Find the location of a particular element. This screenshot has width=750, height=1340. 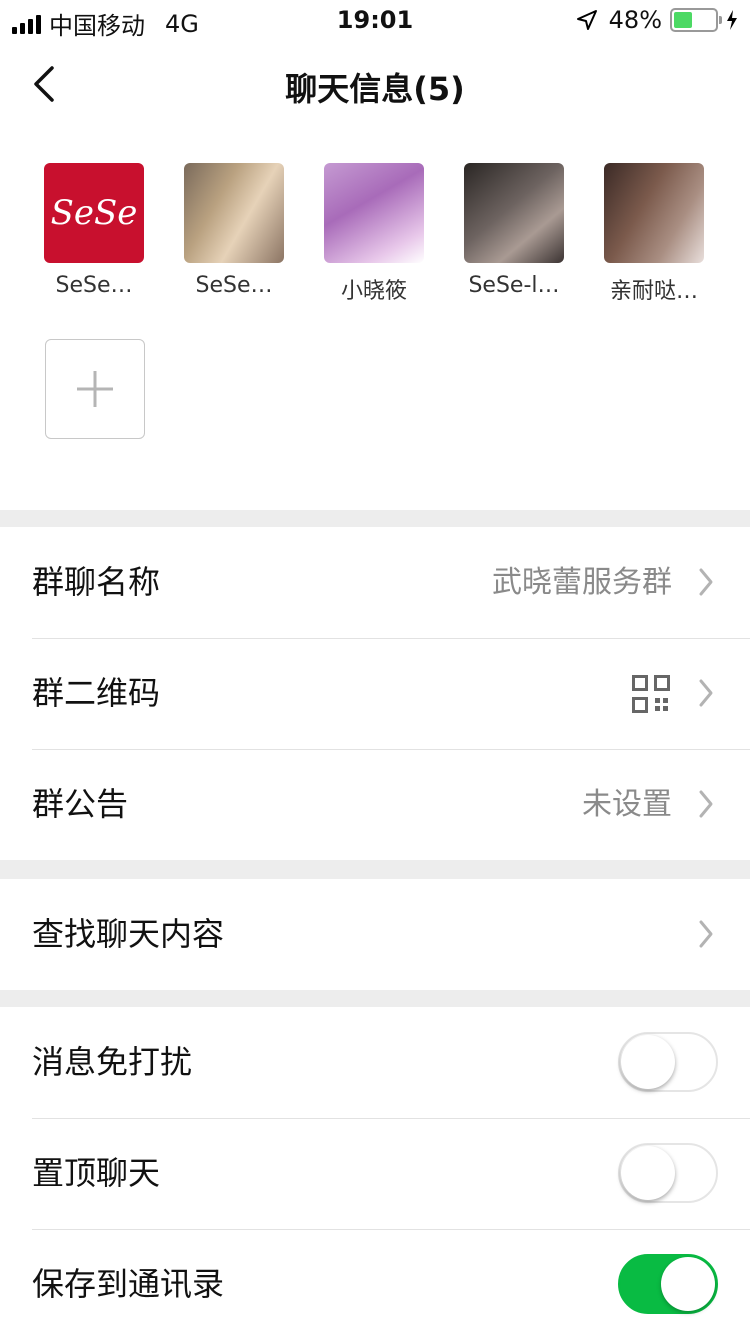

group-name-row: 群聊名称 武晓蕾服务群 is located at coordinates (375, 582).